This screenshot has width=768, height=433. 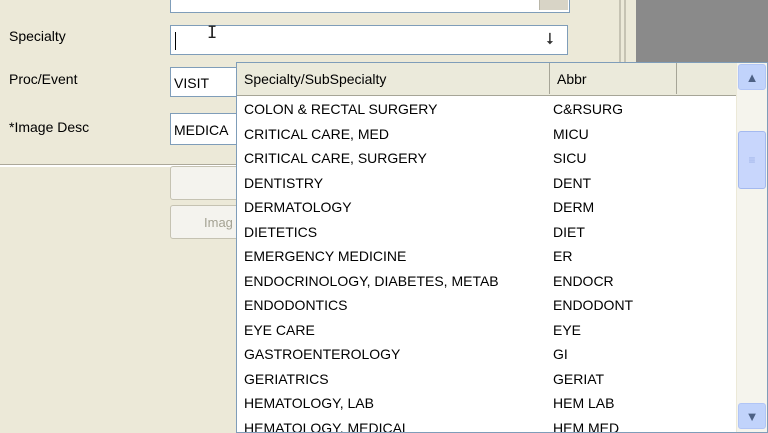 I want to click on specialty-abbr: DENT, so click(x=572, y=182).